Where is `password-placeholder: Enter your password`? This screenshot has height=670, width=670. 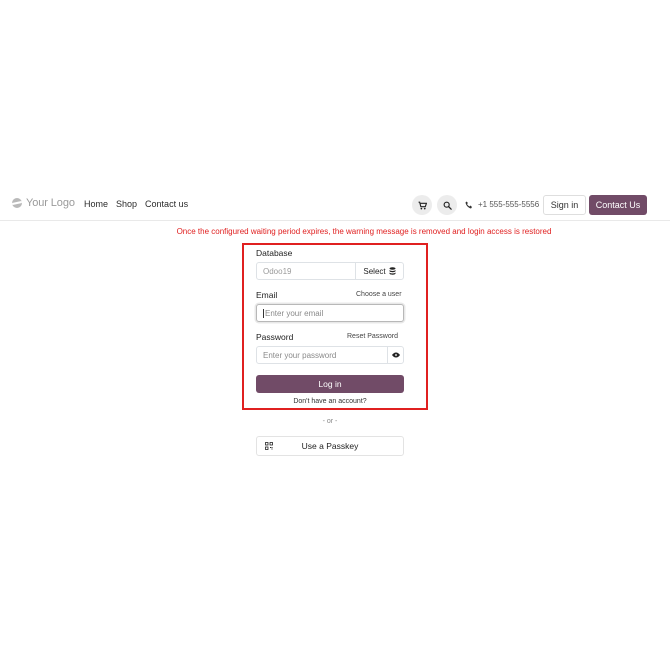 password-placeholder: Enter your password is located at coordinates (300, 355).